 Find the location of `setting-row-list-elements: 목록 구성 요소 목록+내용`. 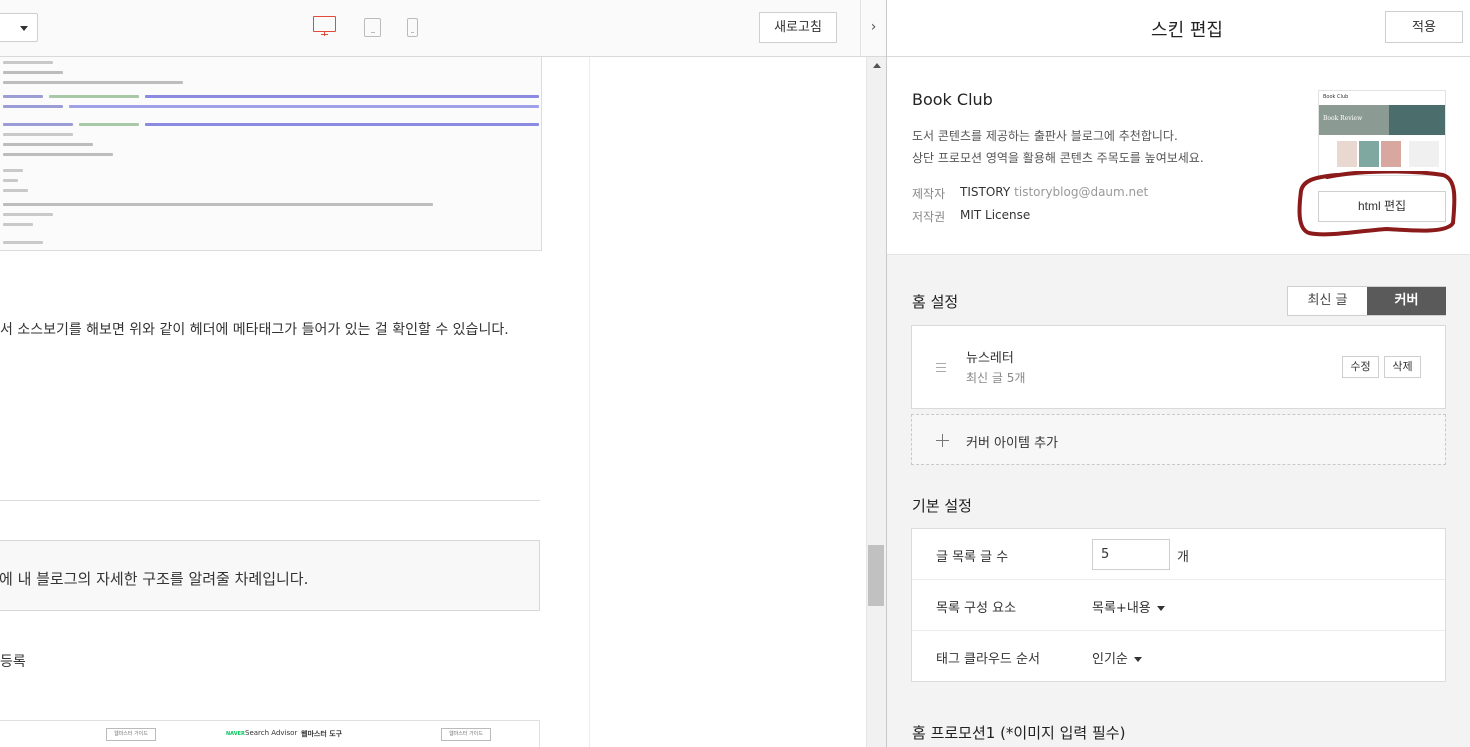

setting-row-list-elements: 목록 구성 요소 목록+내용 is located at coordinates (1178, 605).